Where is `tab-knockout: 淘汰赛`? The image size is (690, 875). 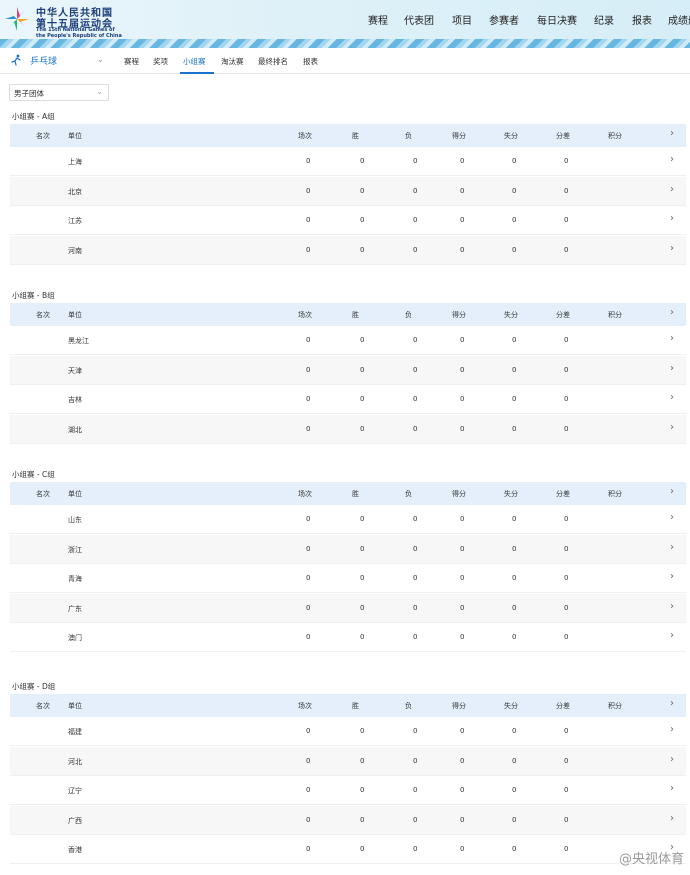
tab-knockout: 淘汰赛 is located at coordinates (232, 61).